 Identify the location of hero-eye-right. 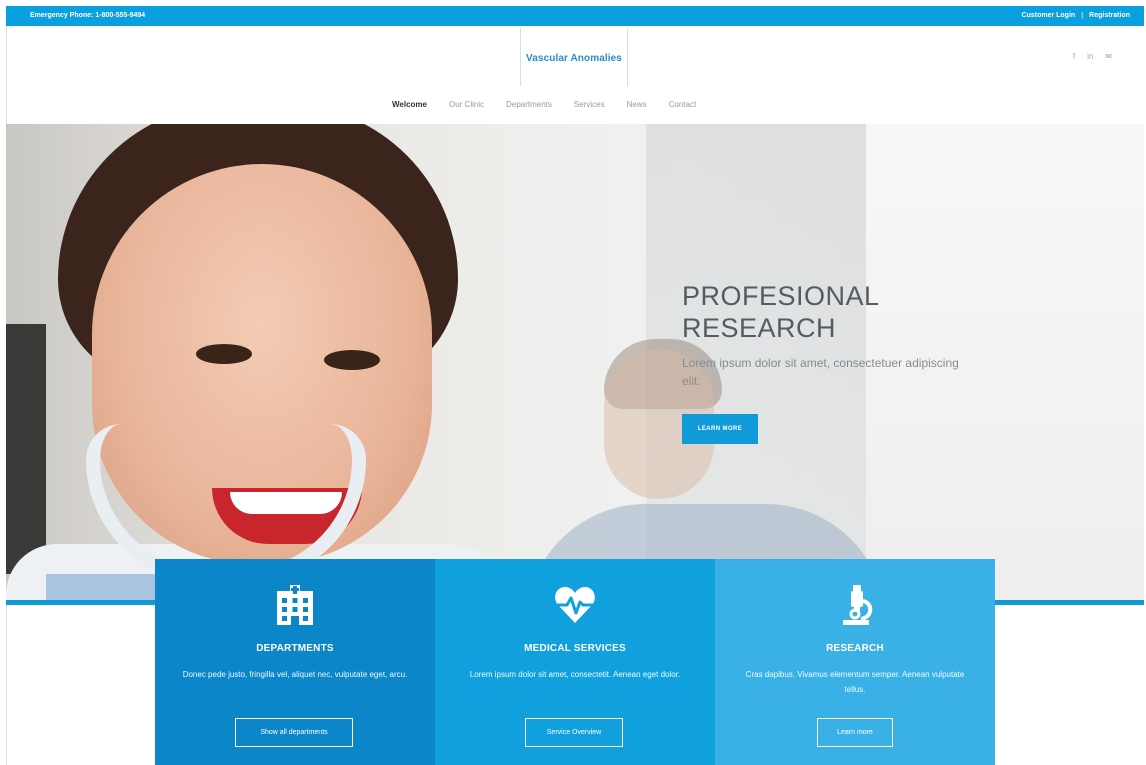
(352, 360).